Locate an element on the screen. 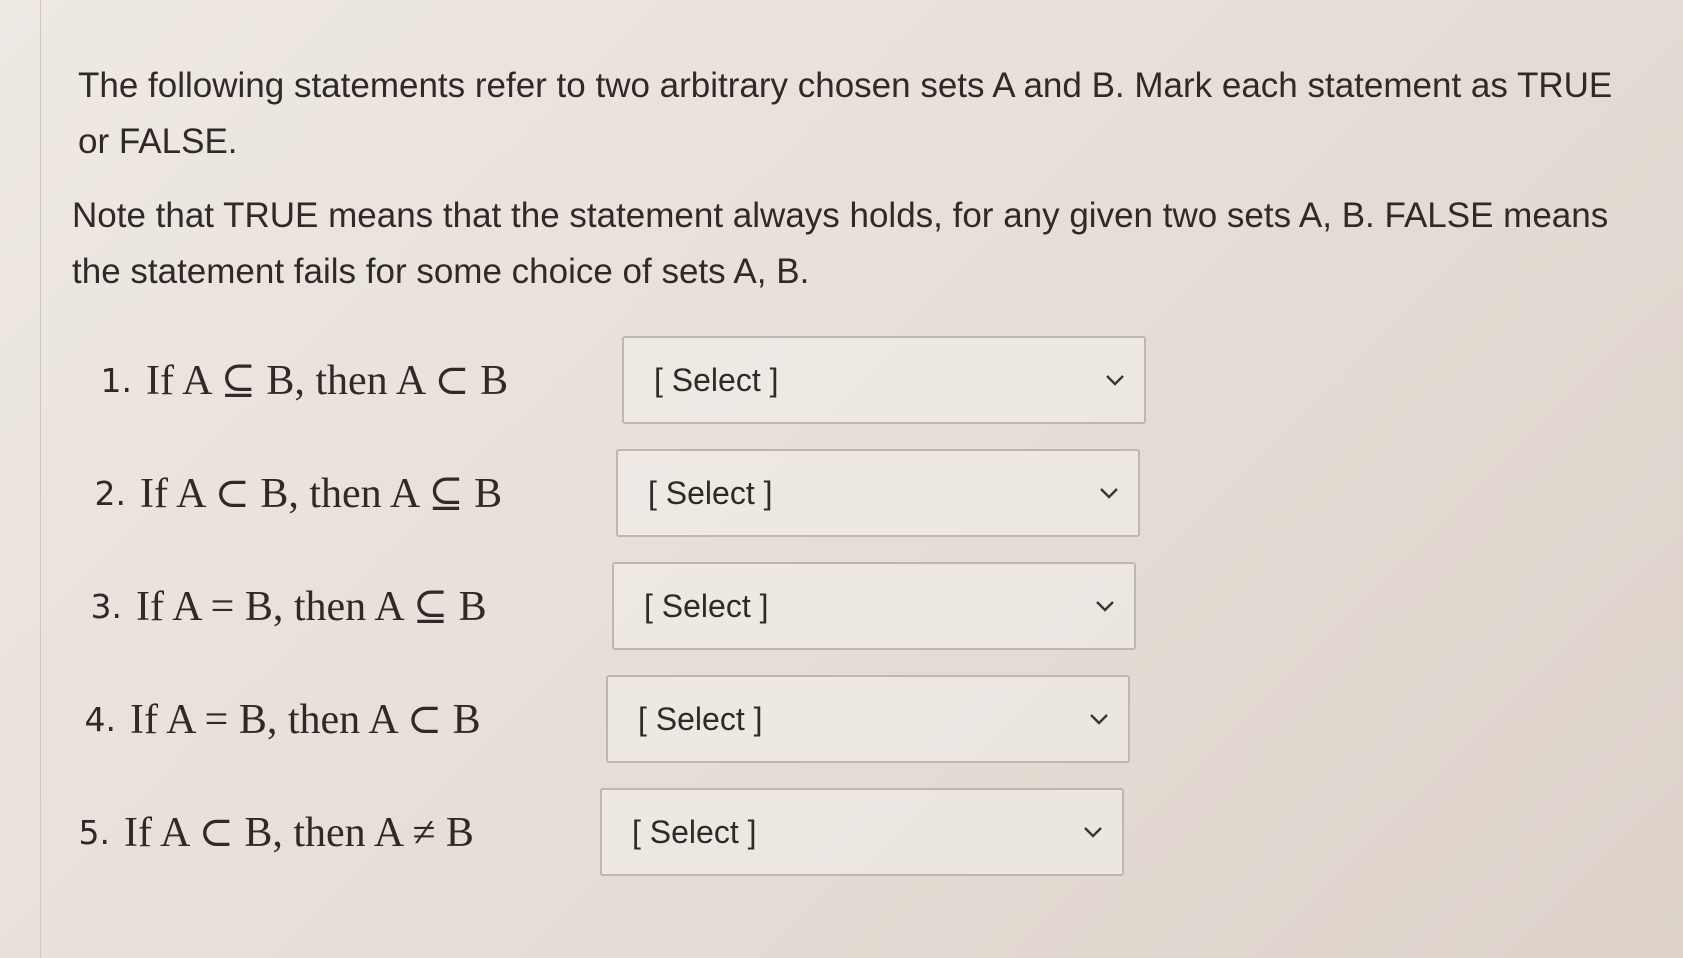 The height and width of the screenshot is (958, 1683). statement-text: If A ⊂ B, then A ⊆ B is located at coordinates (321, 494).